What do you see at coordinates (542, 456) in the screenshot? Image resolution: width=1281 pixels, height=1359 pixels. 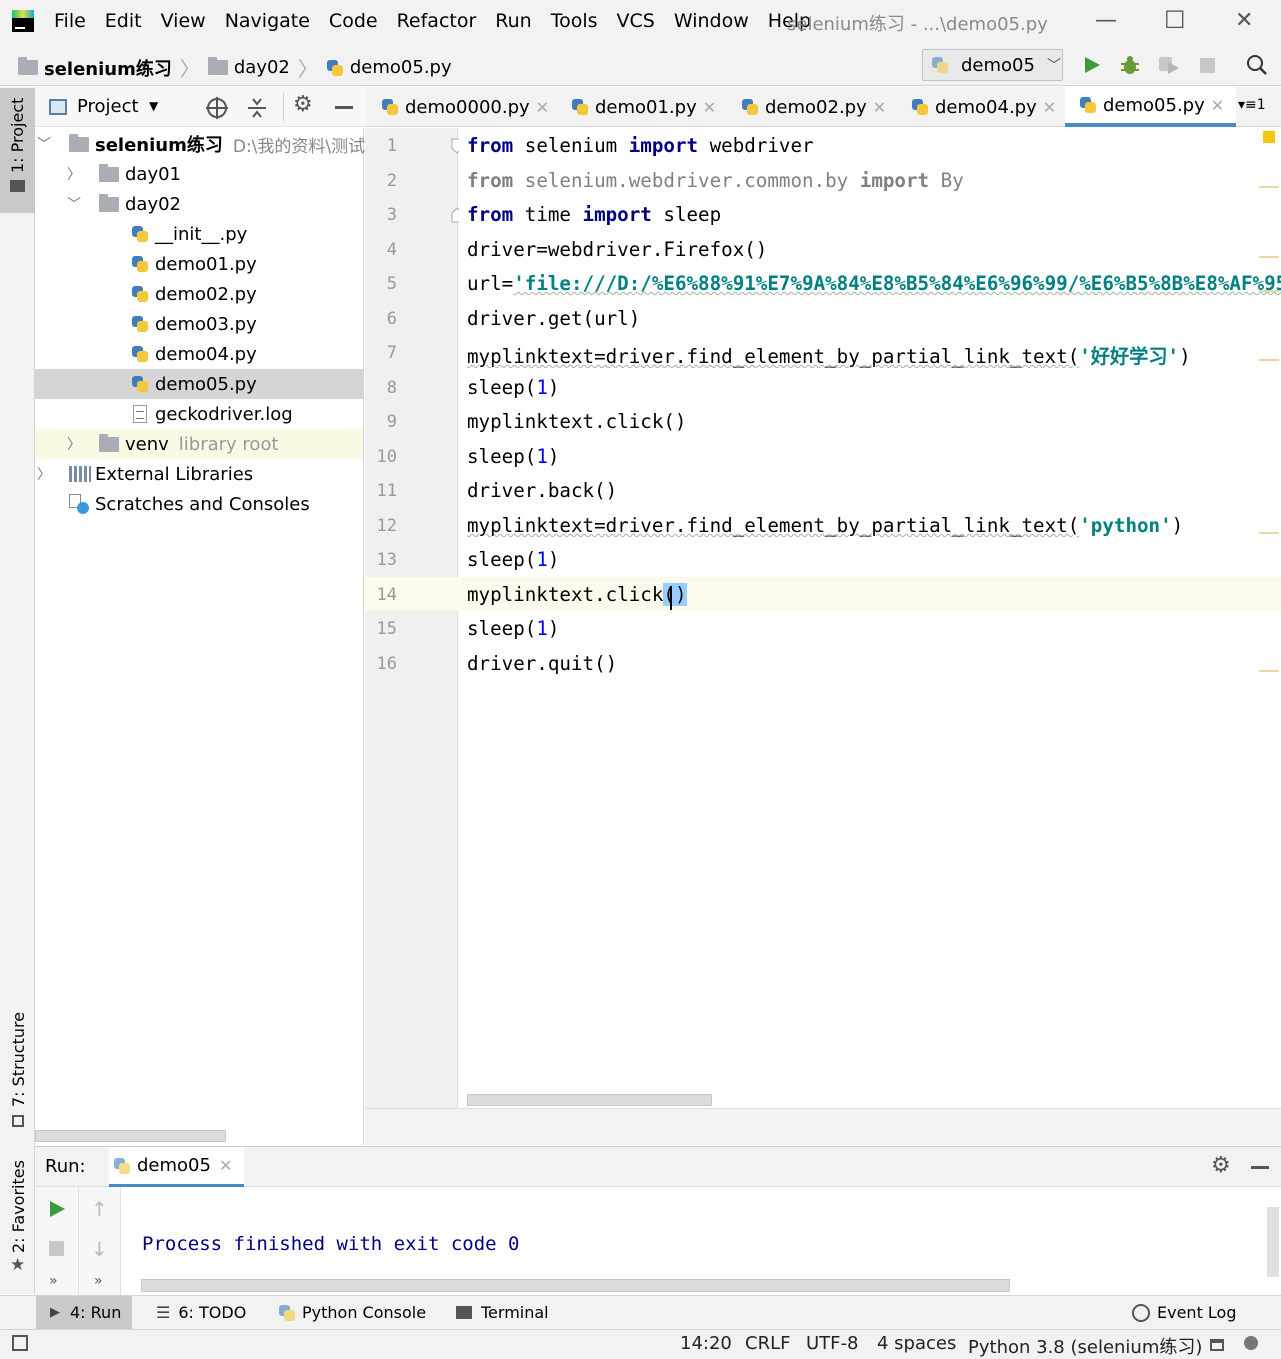 I see `number-literal: 1` at bounding box center [542, 456].